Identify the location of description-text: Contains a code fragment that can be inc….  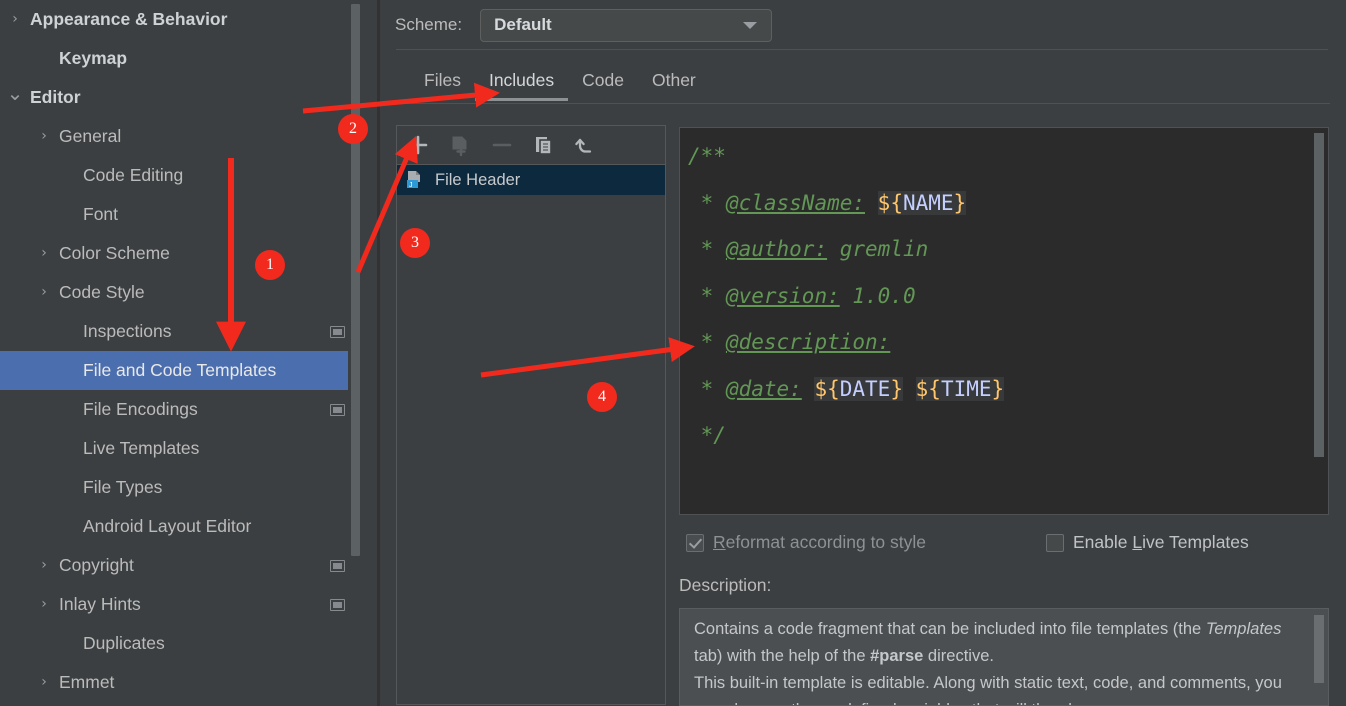
(998, 660).